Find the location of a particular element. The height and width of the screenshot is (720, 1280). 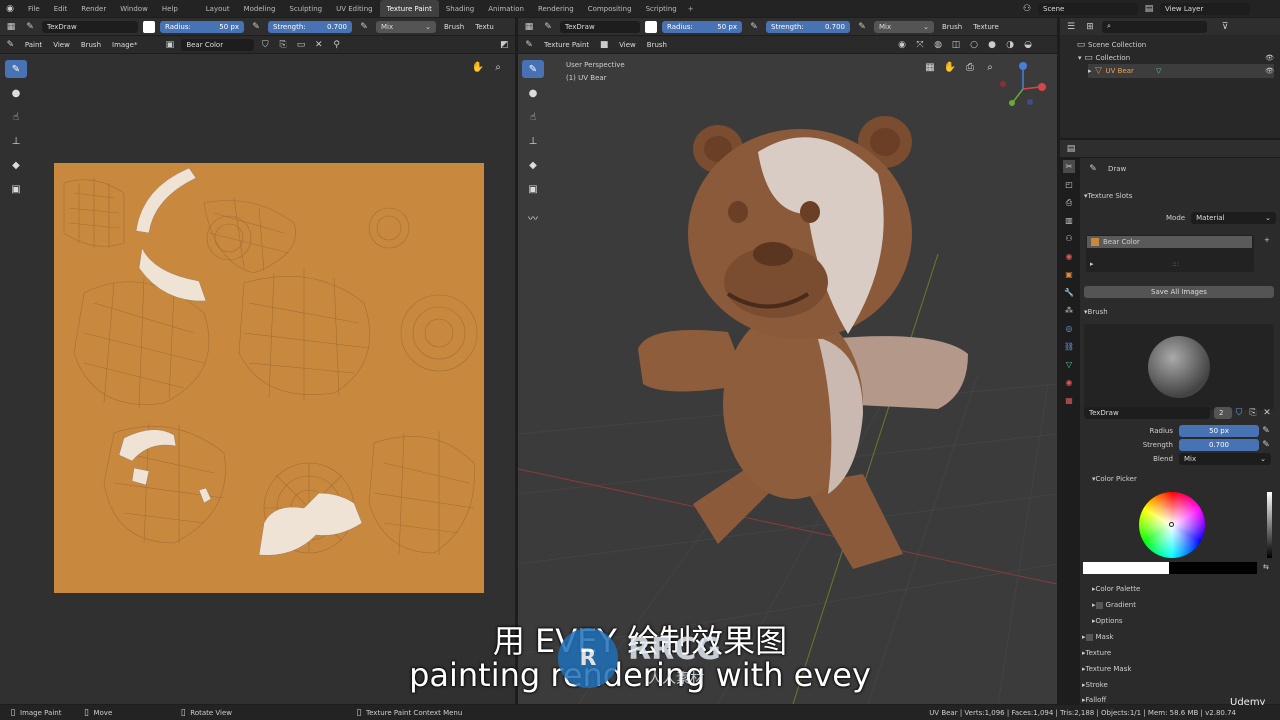

value-slider is located at coordinates (1269, 525).